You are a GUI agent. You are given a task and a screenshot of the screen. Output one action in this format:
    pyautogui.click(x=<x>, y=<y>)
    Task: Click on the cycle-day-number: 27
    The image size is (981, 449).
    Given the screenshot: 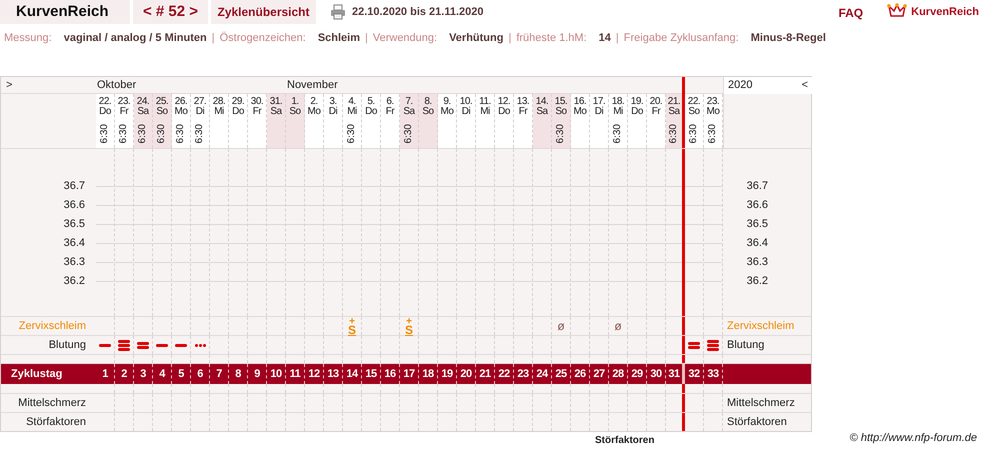 What is the action you would take?
    pyautogui.click(x=599, y=374)
    